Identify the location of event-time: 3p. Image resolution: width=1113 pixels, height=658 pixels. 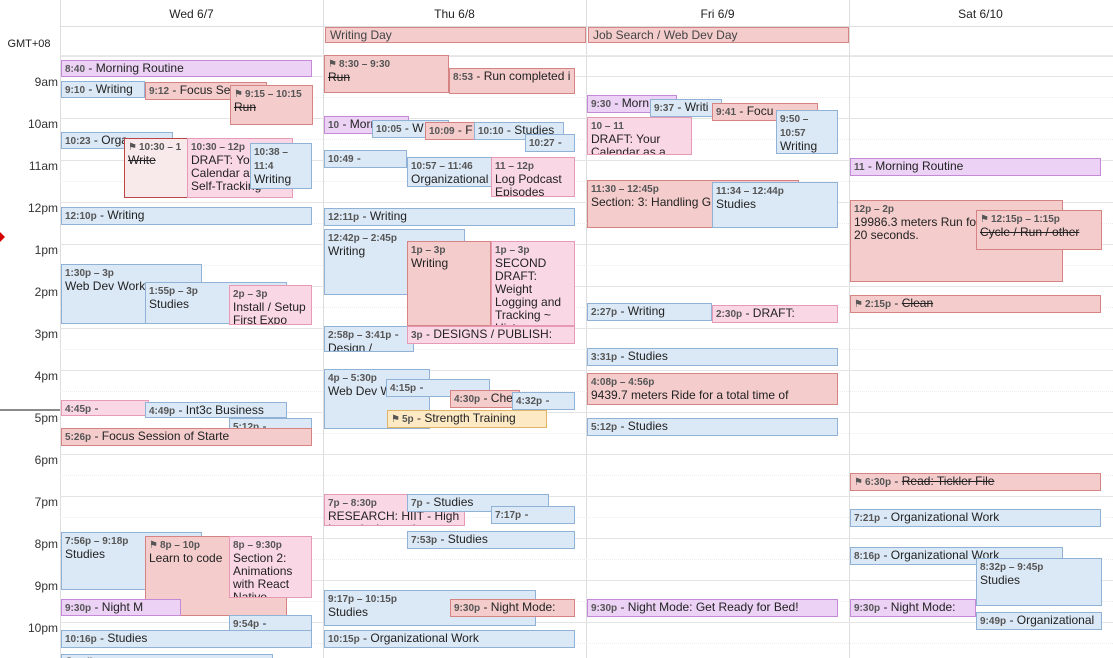
(417, 335).